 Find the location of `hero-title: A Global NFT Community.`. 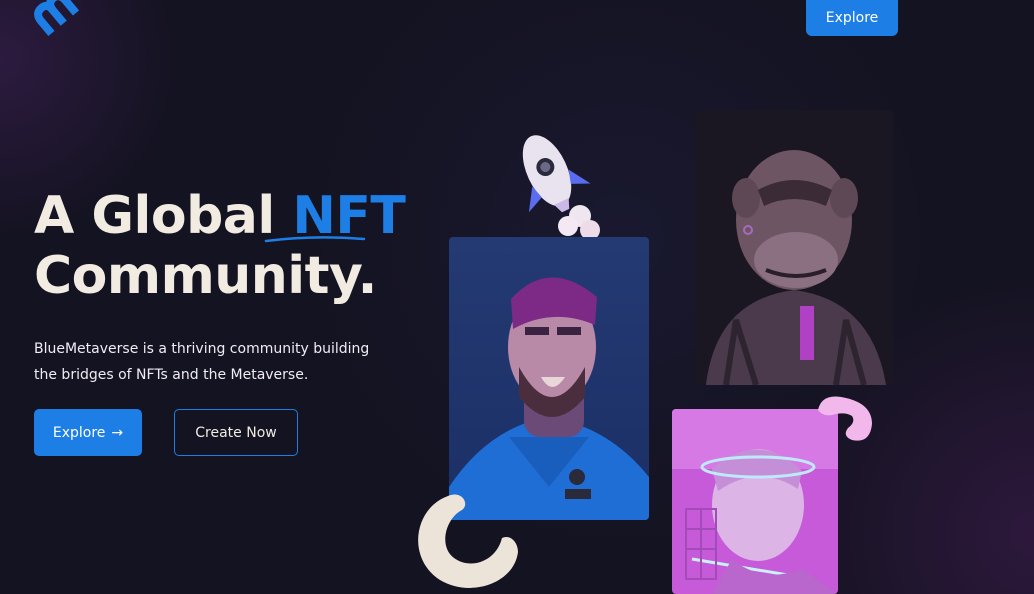

hero-title: A Global NFT Community. is located at coordinates (220, 246).